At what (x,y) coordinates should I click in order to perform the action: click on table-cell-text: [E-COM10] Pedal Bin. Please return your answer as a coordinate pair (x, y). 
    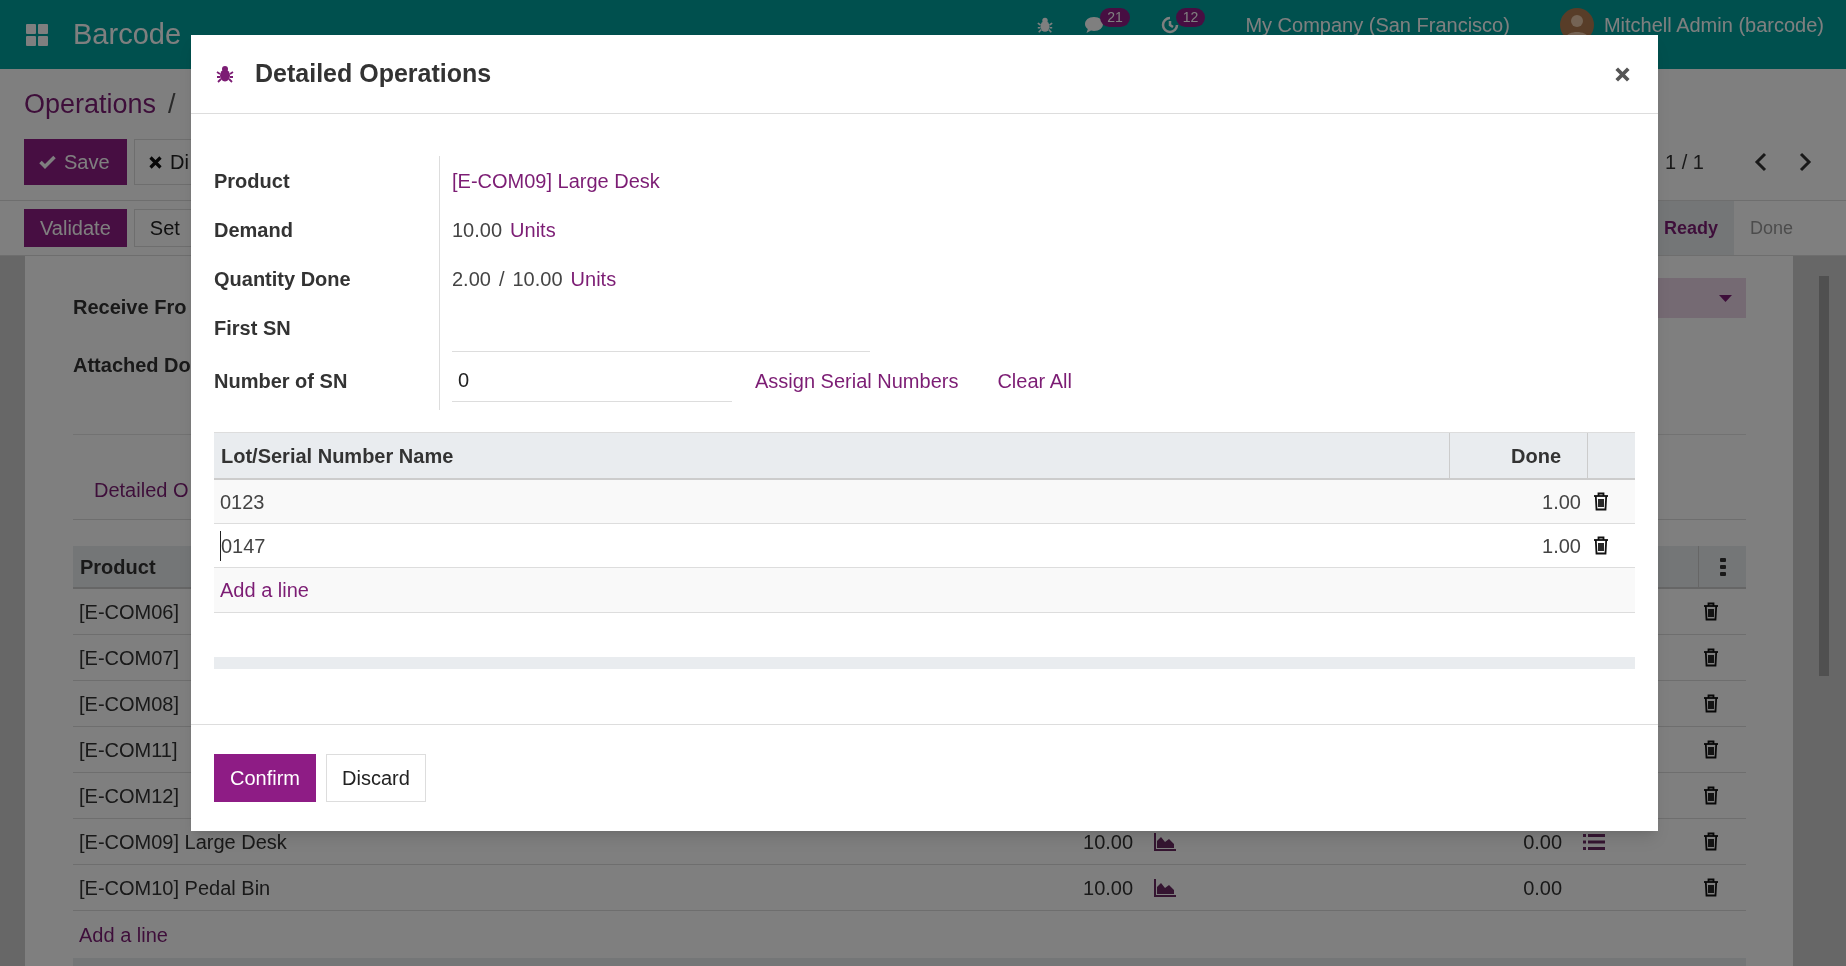
    Looking at the image, I should click on (175, 888).